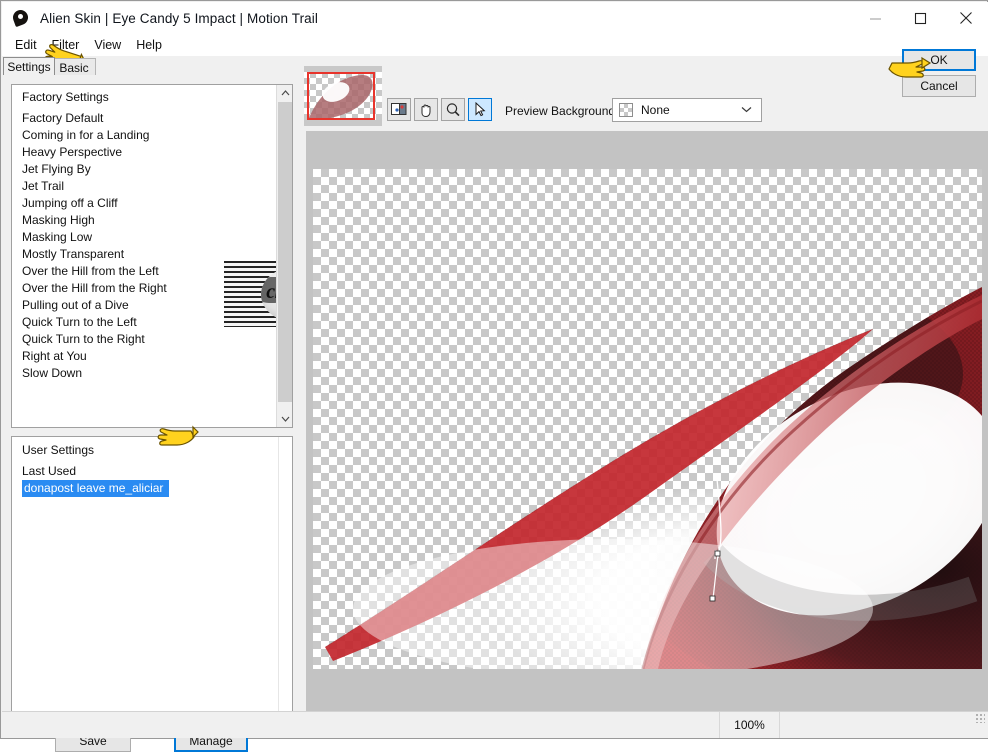 The image size is (988, 754). I want to click on before-after-icon, so click(399, 109).